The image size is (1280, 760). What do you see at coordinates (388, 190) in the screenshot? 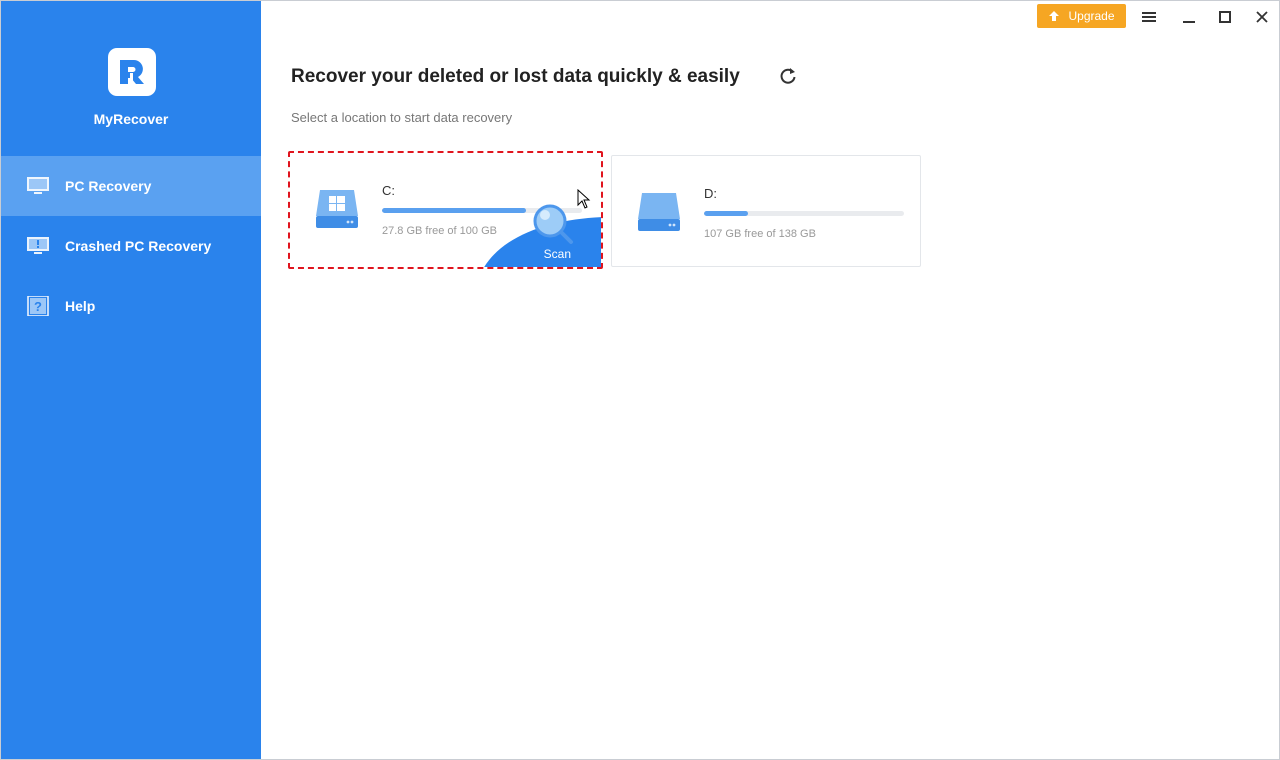
I see `drive-label: C:` at bounding box center [388, 190].